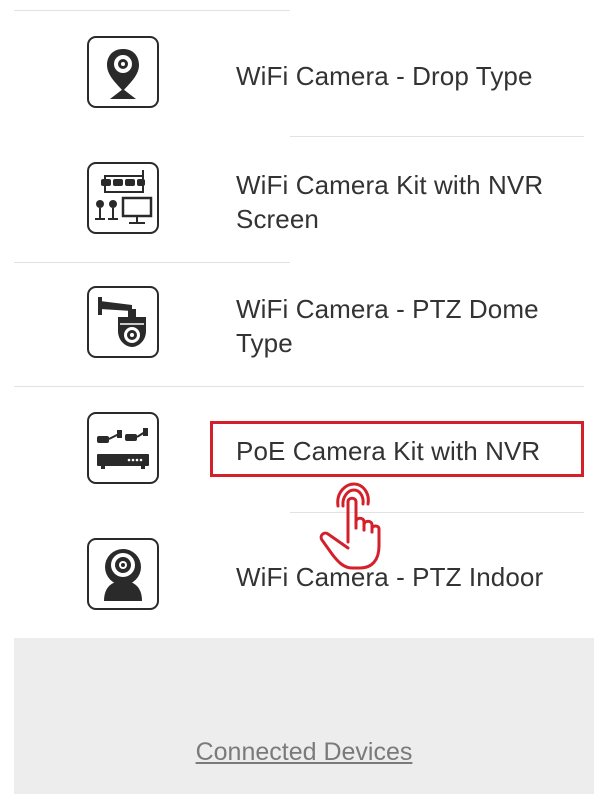  I want to click on list-item-ptz-dome-camera: WiFi Camera - PTZ Dome Type, so click(299, 326).